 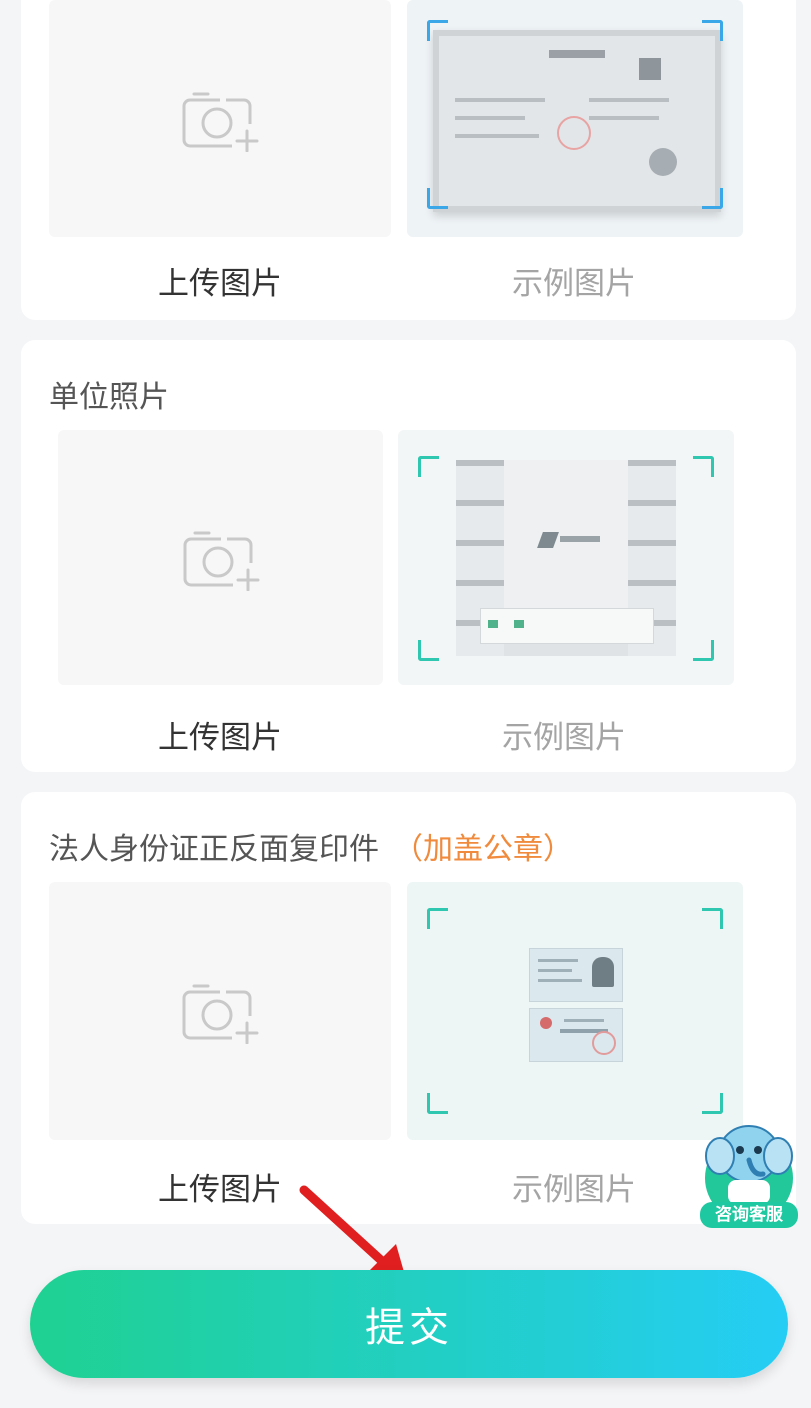 I want to click on section-title: 法人身份证正反面复印件 （加盖公章）, so click(x=311, y=846).